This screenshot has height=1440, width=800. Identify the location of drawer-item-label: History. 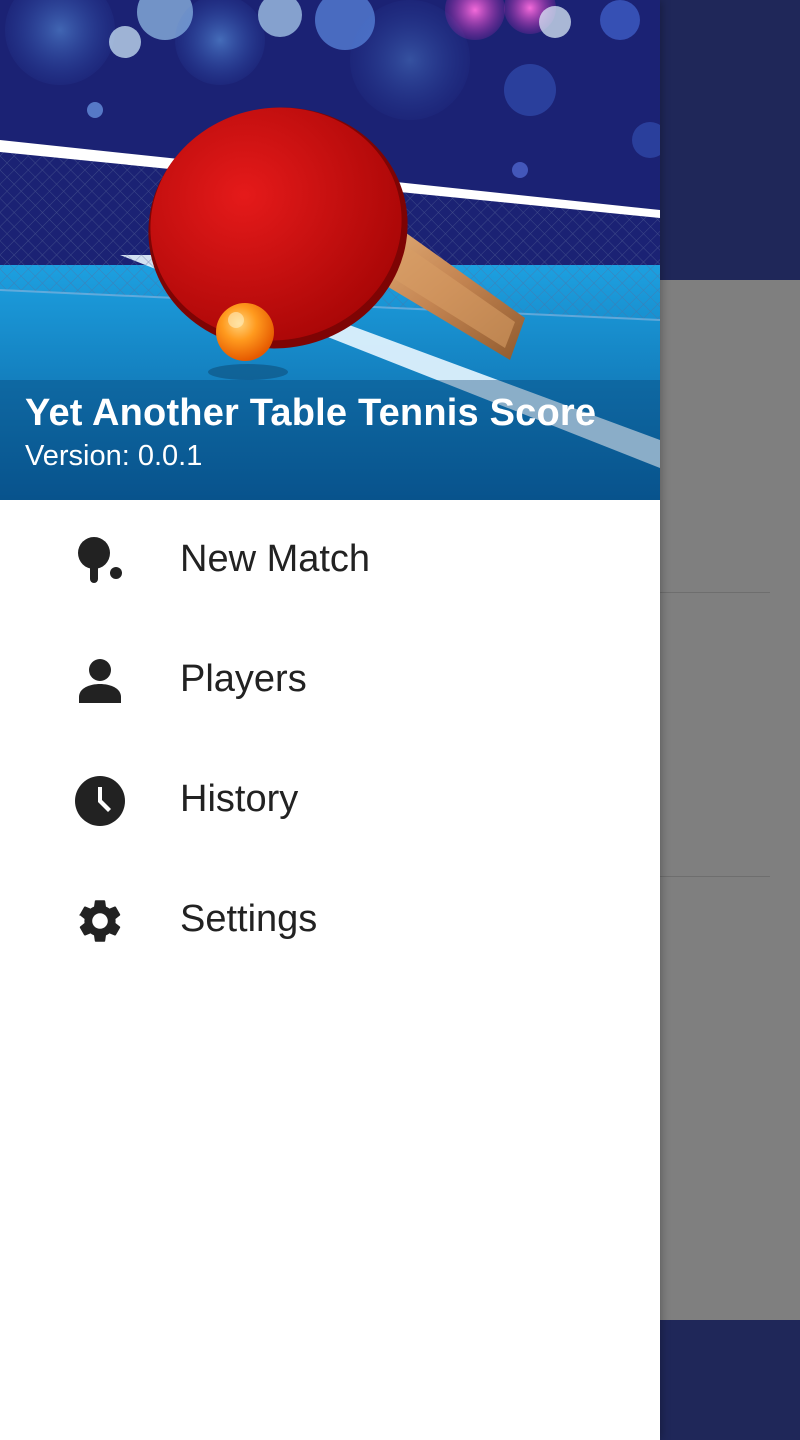
(239, 799).